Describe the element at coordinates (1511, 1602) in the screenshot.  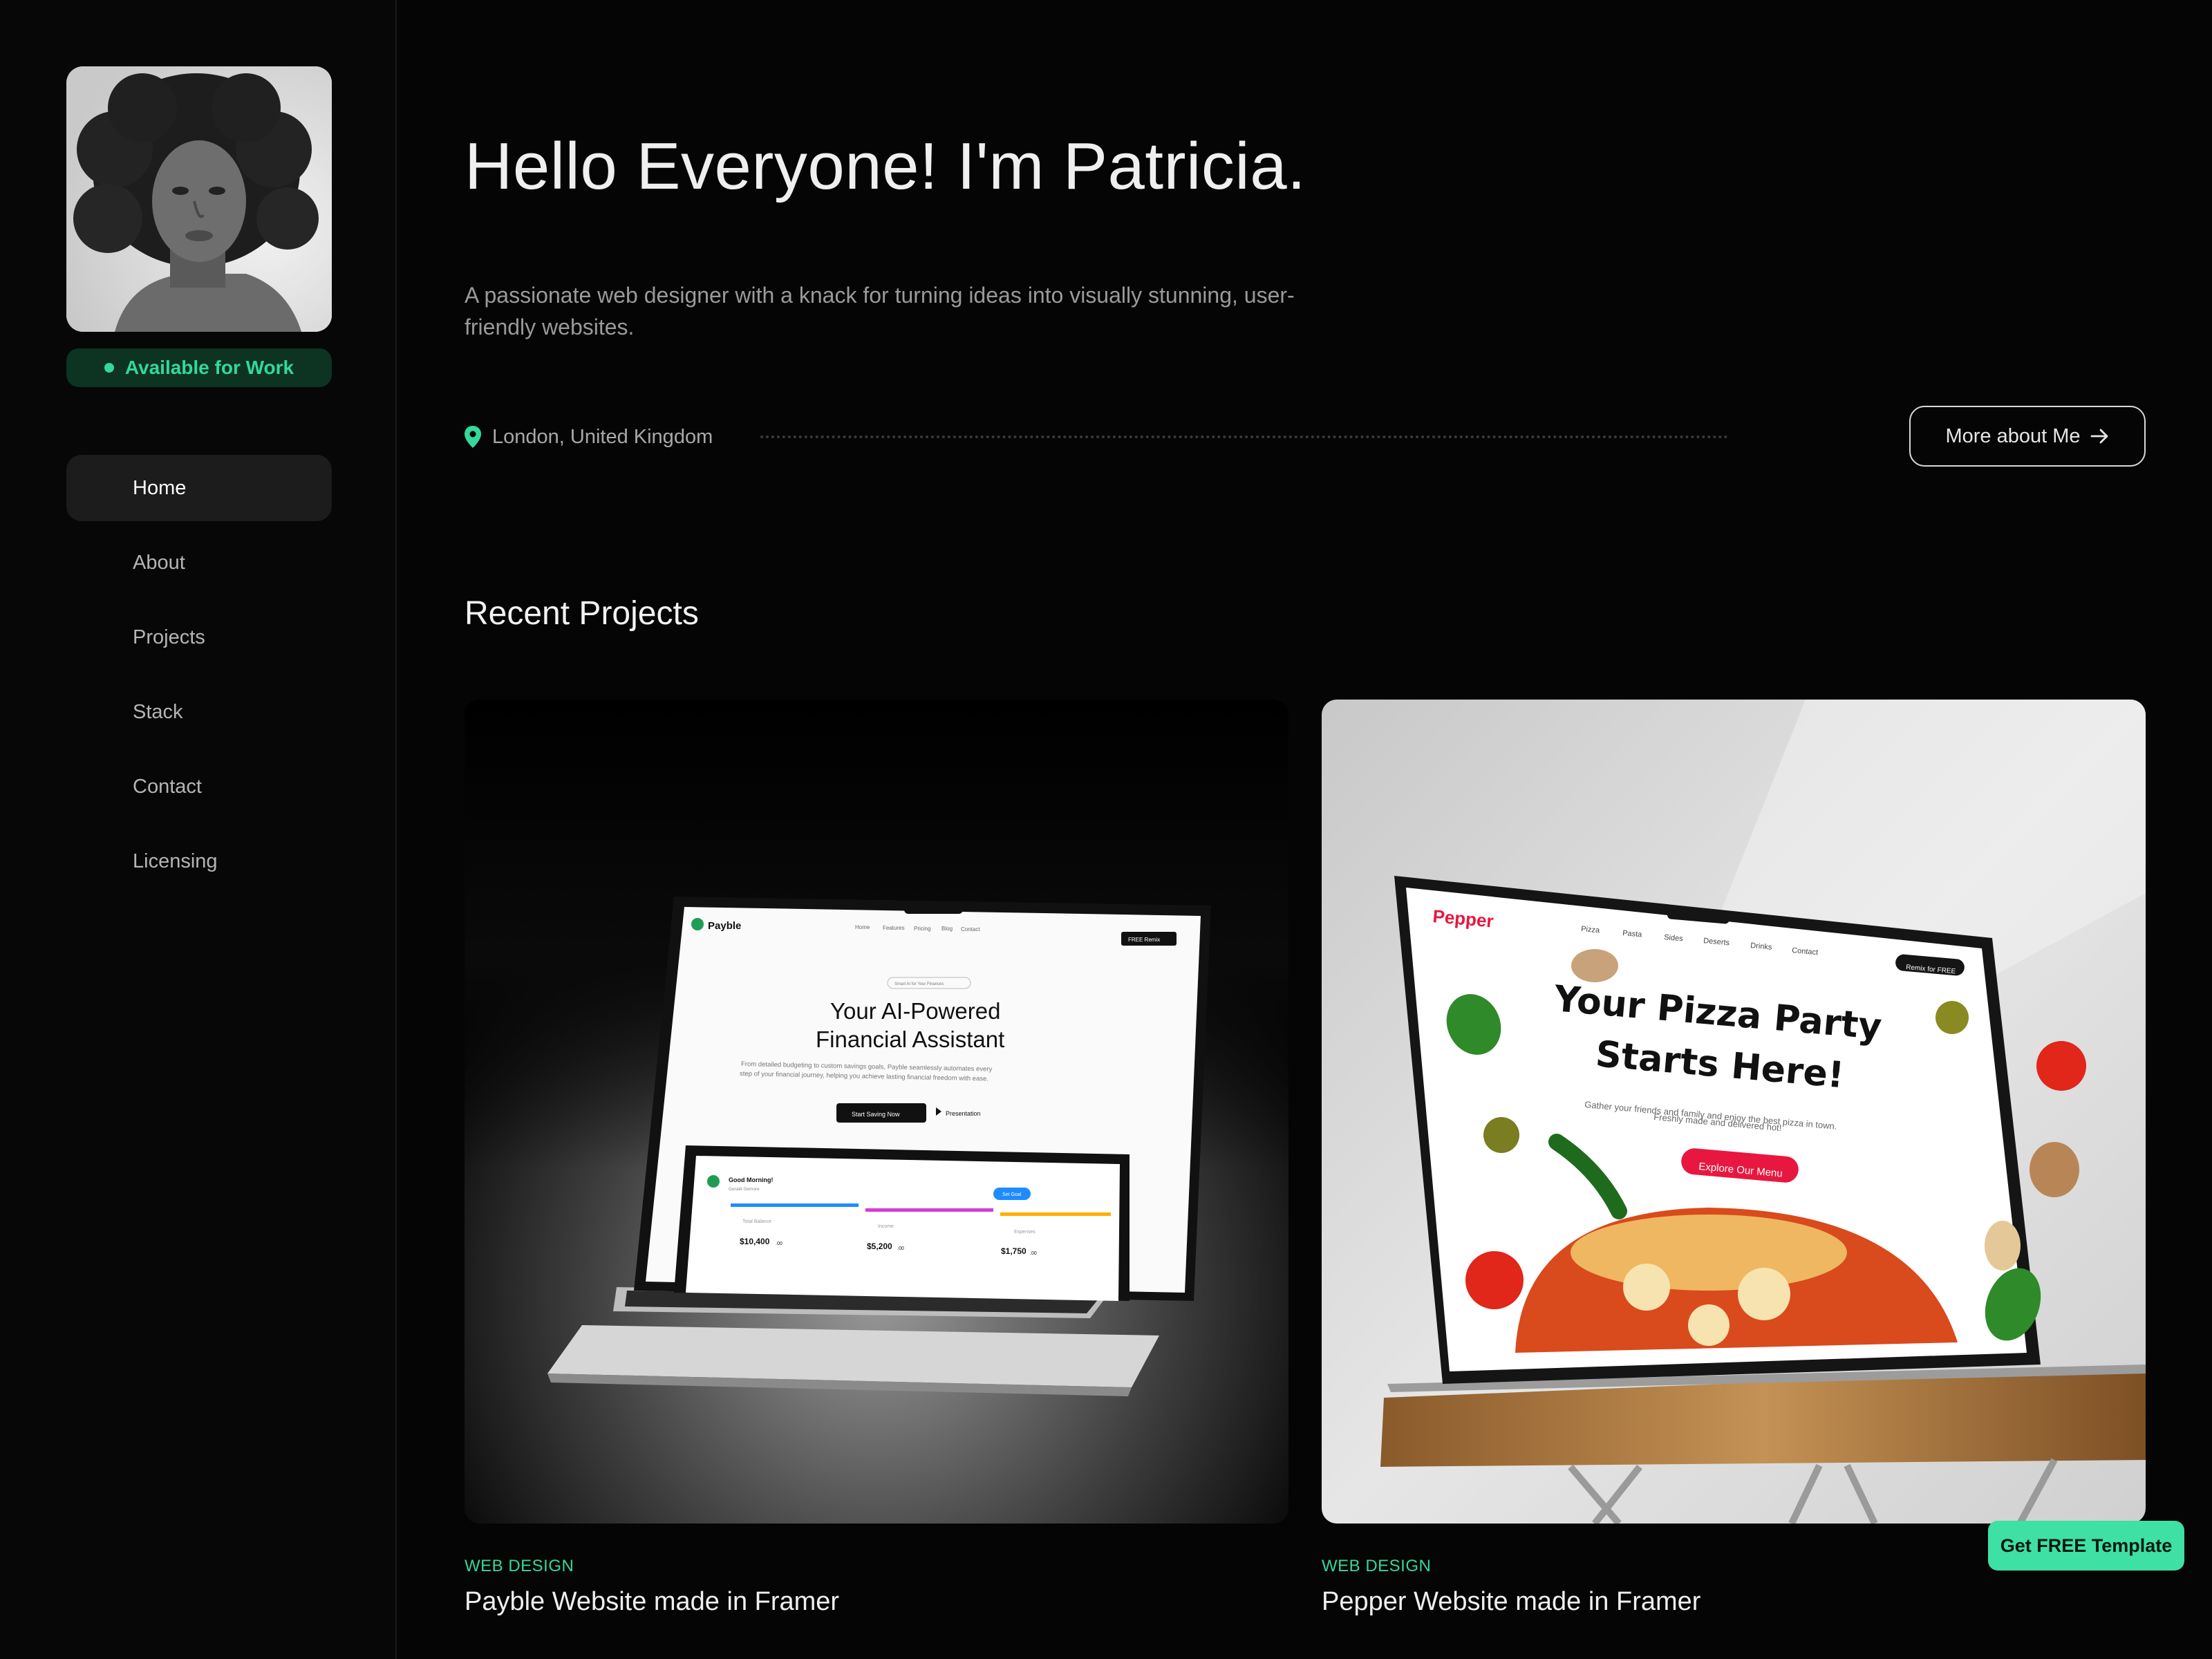
I see `project-title: Pepper Website made in Framer` at that location.